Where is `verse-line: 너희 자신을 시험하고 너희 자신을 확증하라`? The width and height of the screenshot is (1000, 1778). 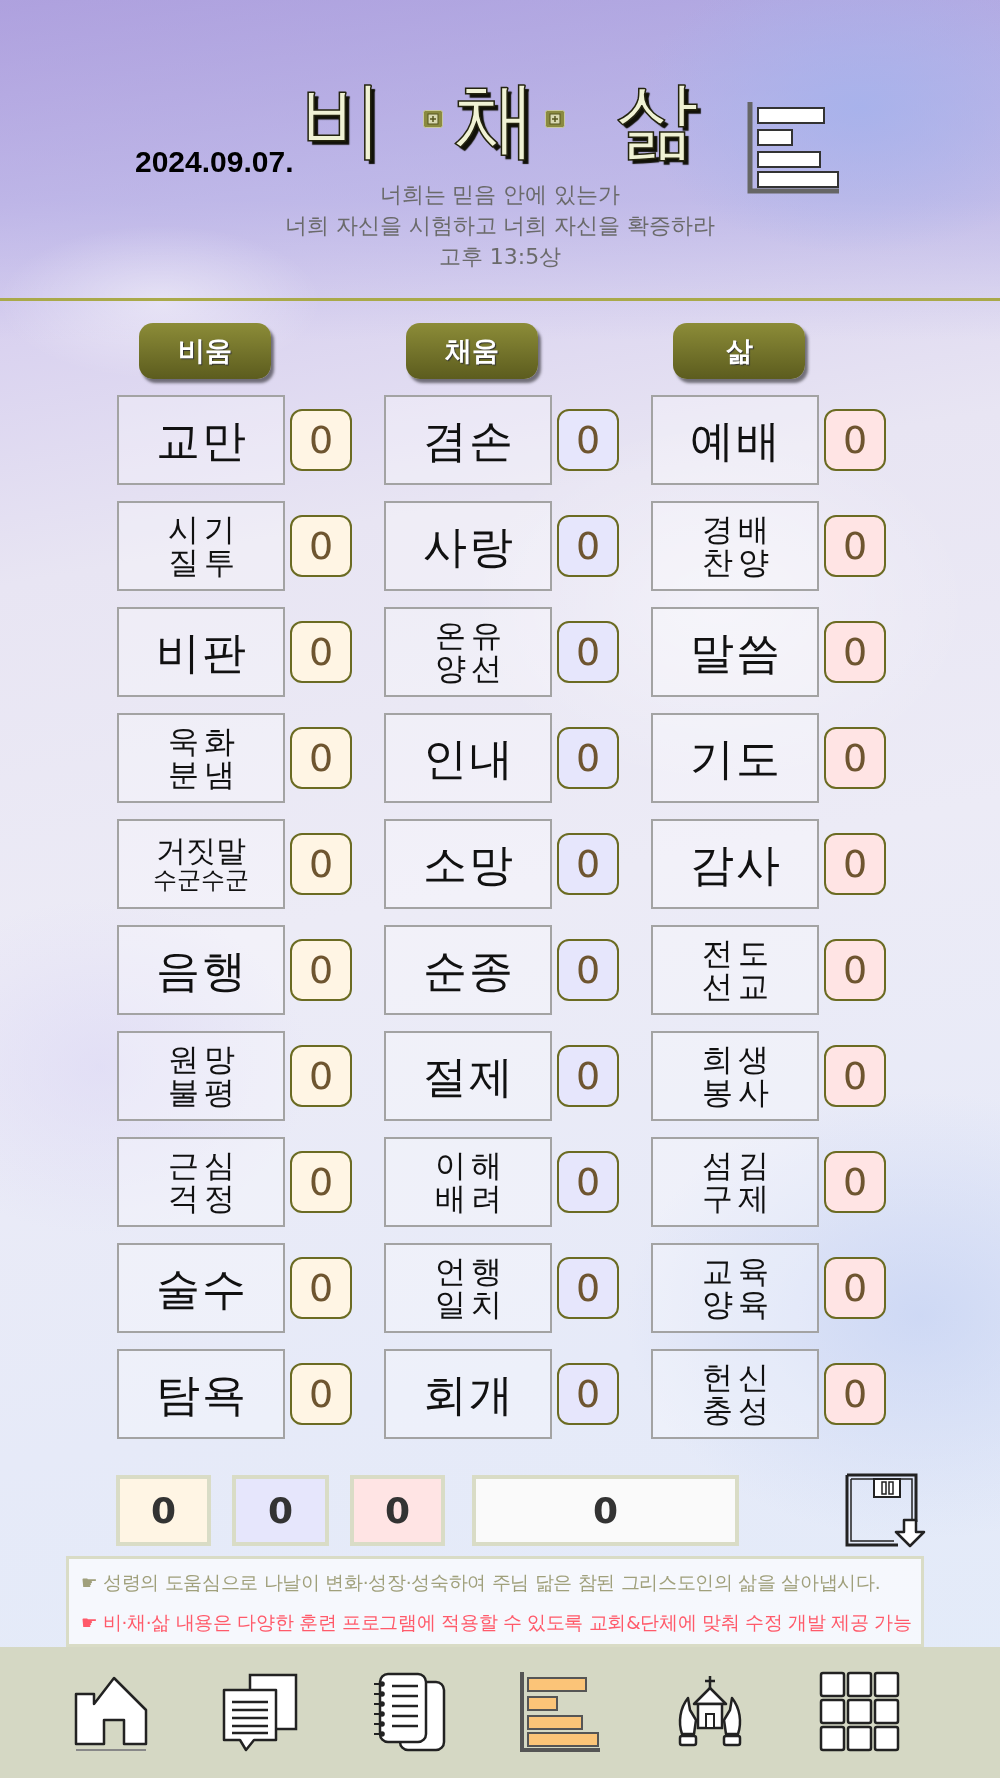
verse-line: 너희 자신을 시험하고 너희 자신을 확증하라 is located at coordinates (500, 226).